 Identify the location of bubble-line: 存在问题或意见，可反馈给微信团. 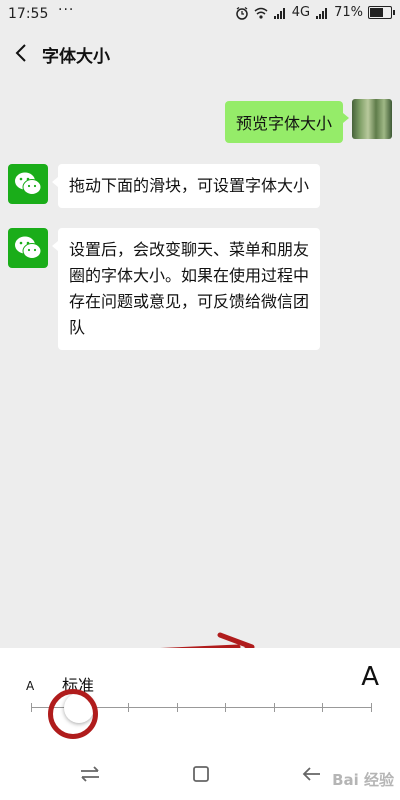
(189, 301).